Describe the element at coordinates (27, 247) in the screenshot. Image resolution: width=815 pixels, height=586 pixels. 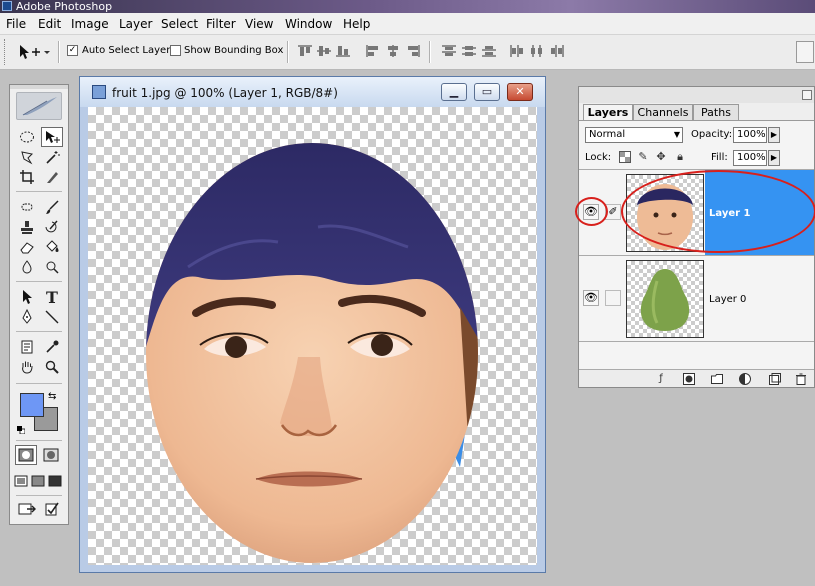
I see `eraser-tool-icon` at that location.